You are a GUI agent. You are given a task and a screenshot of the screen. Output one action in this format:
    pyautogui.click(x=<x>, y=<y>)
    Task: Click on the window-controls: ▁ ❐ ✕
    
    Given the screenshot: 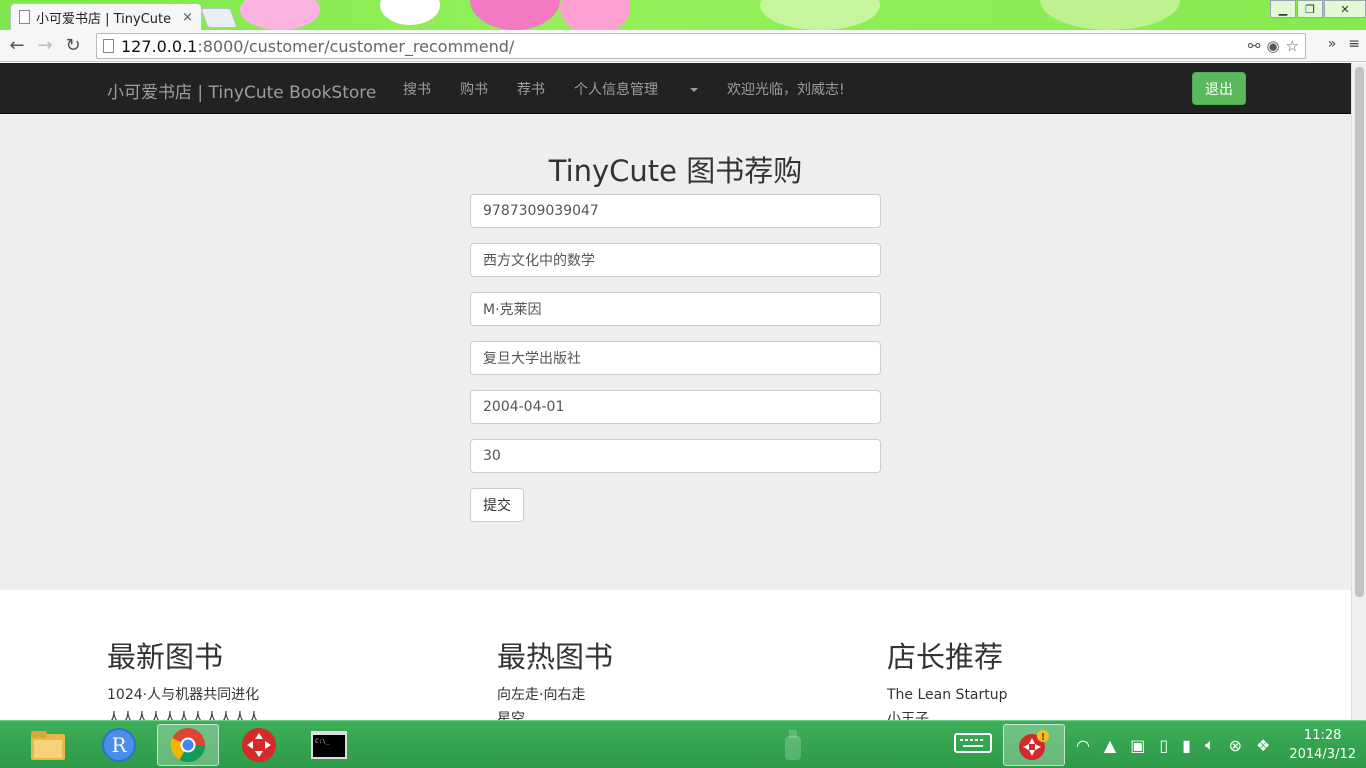 What is the action you would take?
    pyautogui.click(x=1317, y=9)
    